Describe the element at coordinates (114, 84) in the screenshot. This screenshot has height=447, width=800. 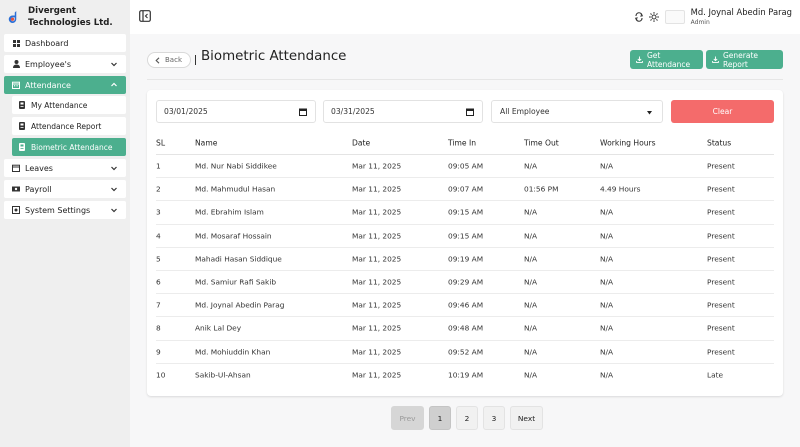
I see `chevron-up-icon` at that location.